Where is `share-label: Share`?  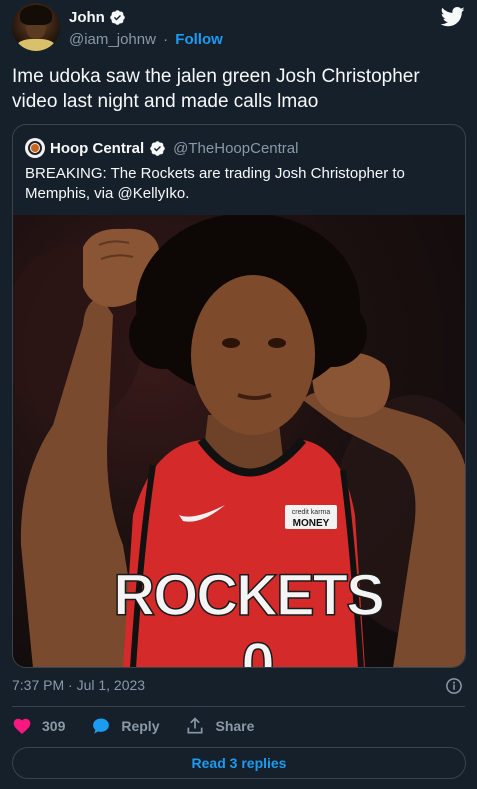
share-label: Share is located at coordinates (235, 726).